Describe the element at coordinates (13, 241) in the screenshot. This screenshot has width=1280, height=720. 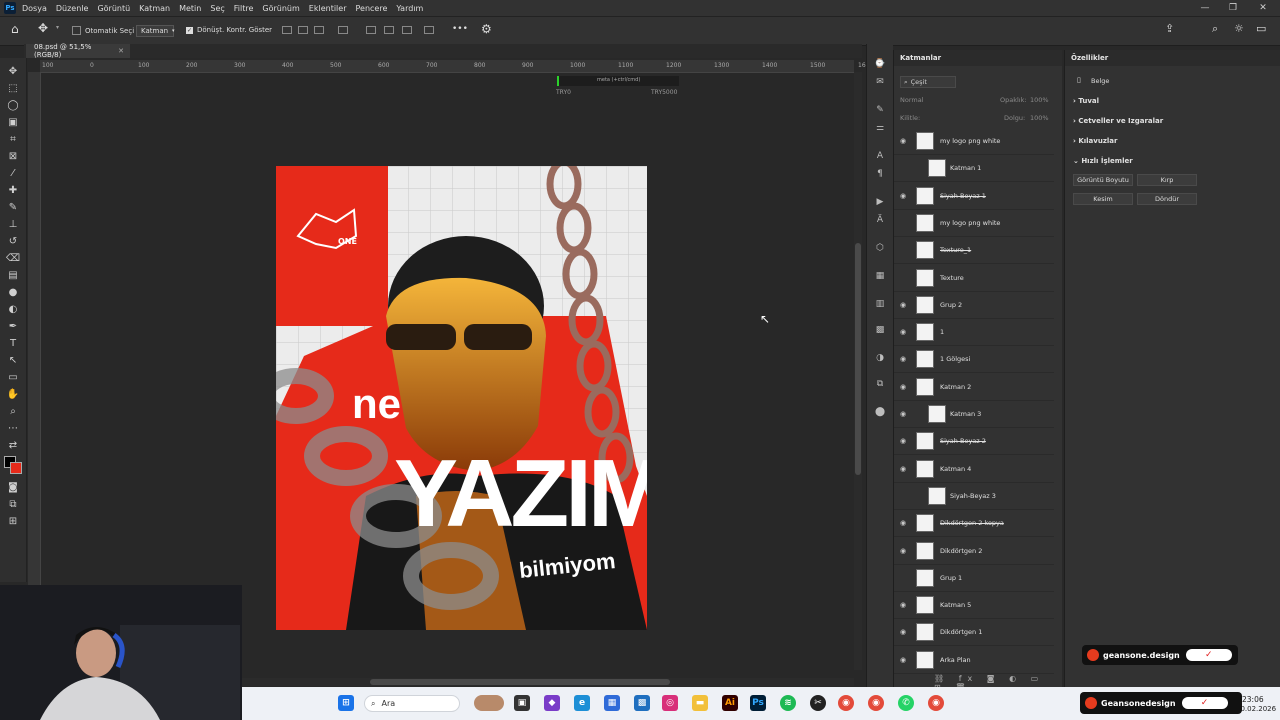
I see `history-brush-icon: ↺` at that location.